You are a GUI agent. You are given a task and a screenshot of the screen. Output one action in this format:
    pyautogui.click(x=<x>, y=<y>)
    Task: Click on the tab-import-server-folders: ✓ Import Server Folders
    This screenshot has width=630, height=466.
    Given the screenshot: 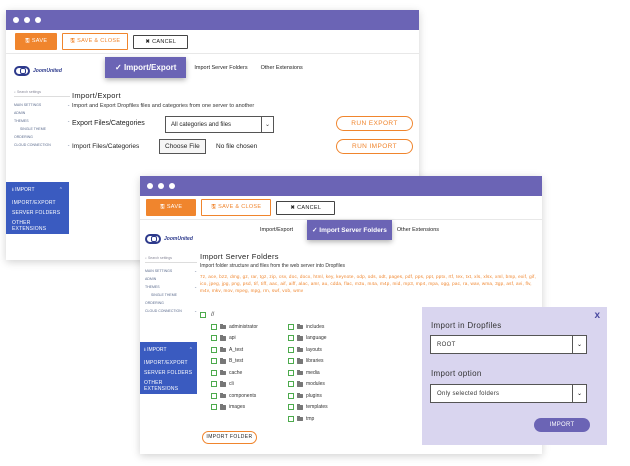 What is the action you would take?
    pyautogui.click(x=349, y=230)
    